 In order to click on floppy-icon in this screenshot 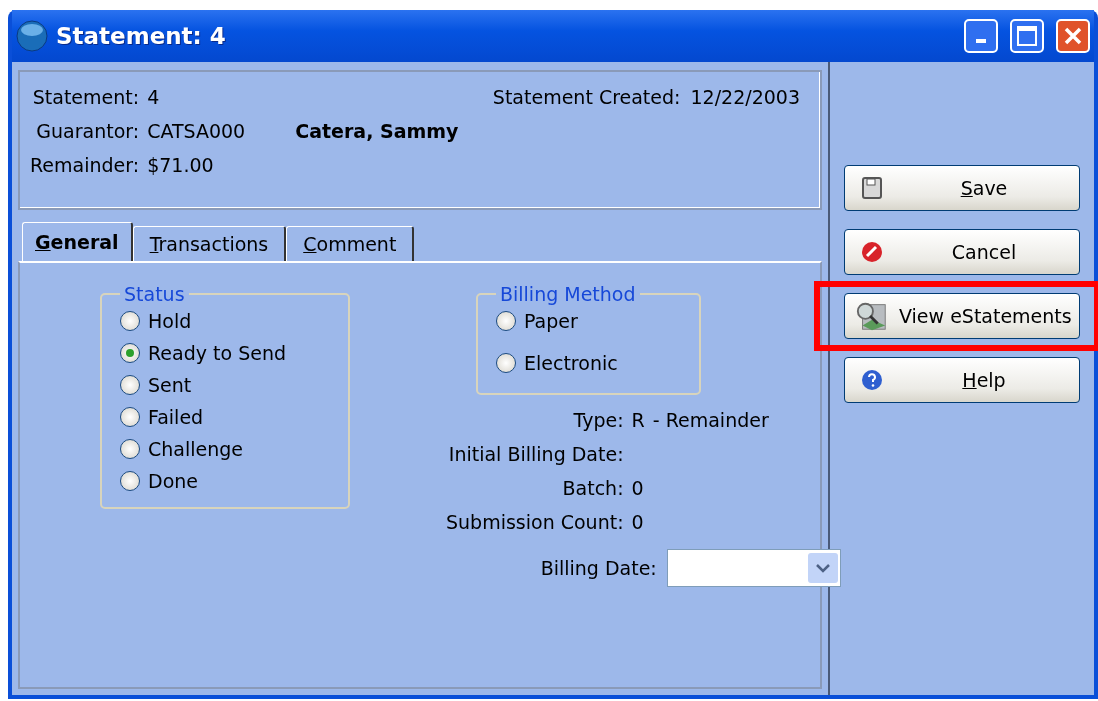, I will do `click(872, 188)`.